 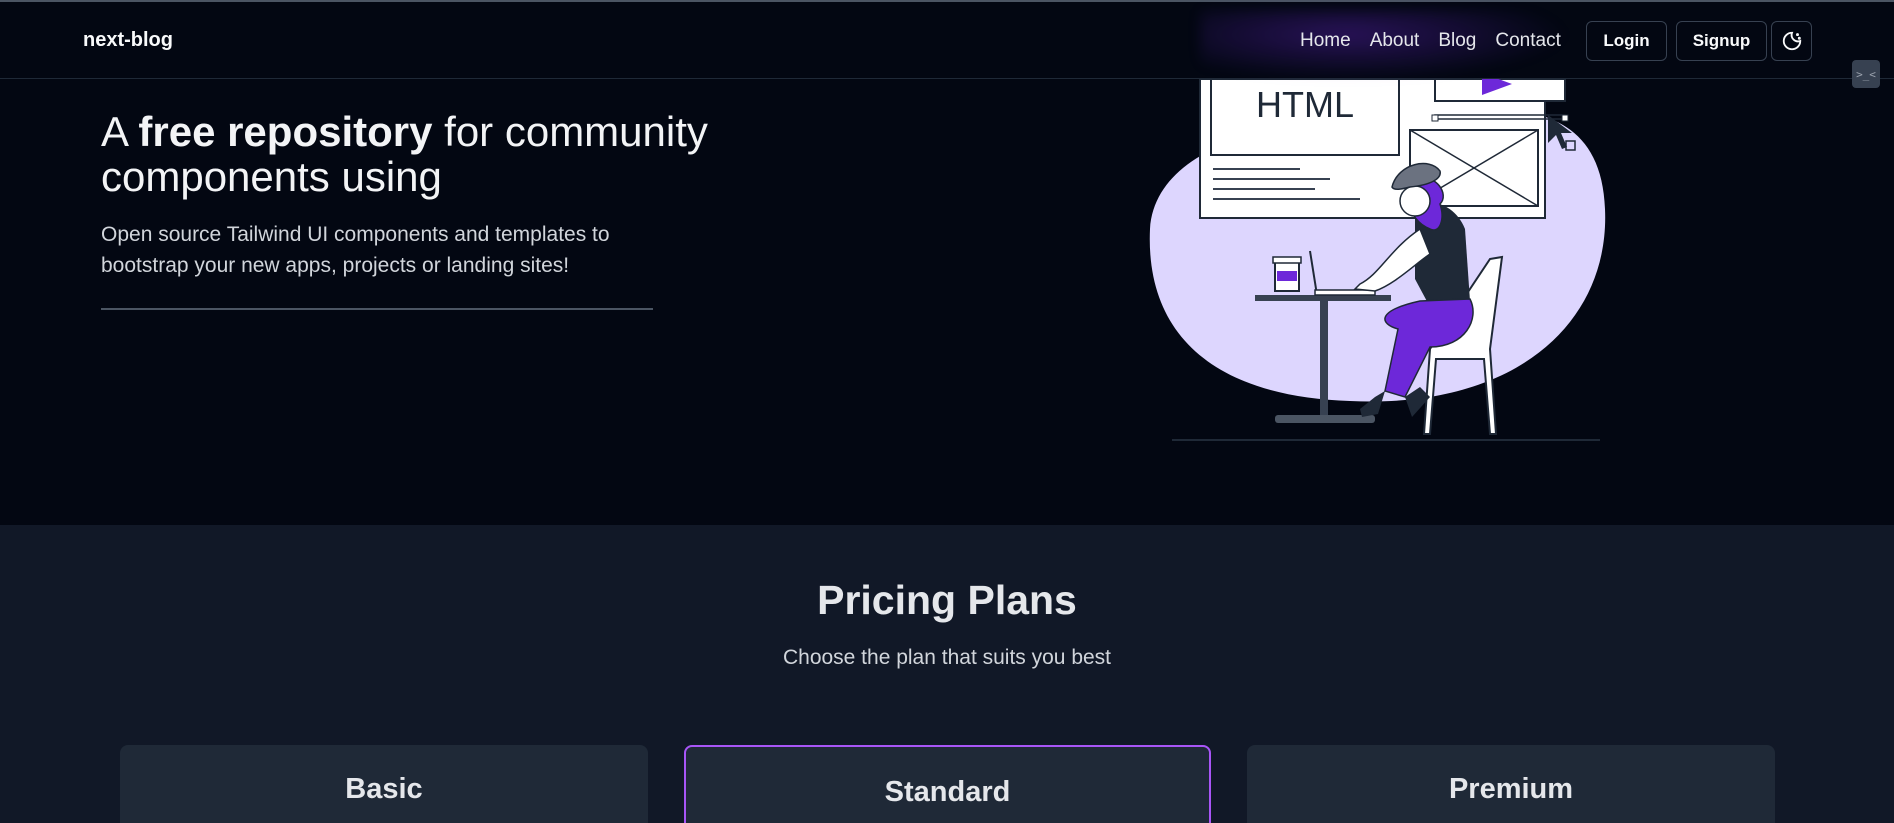 I want to click on signup-button: Signup, so click(x=1721, y=41).